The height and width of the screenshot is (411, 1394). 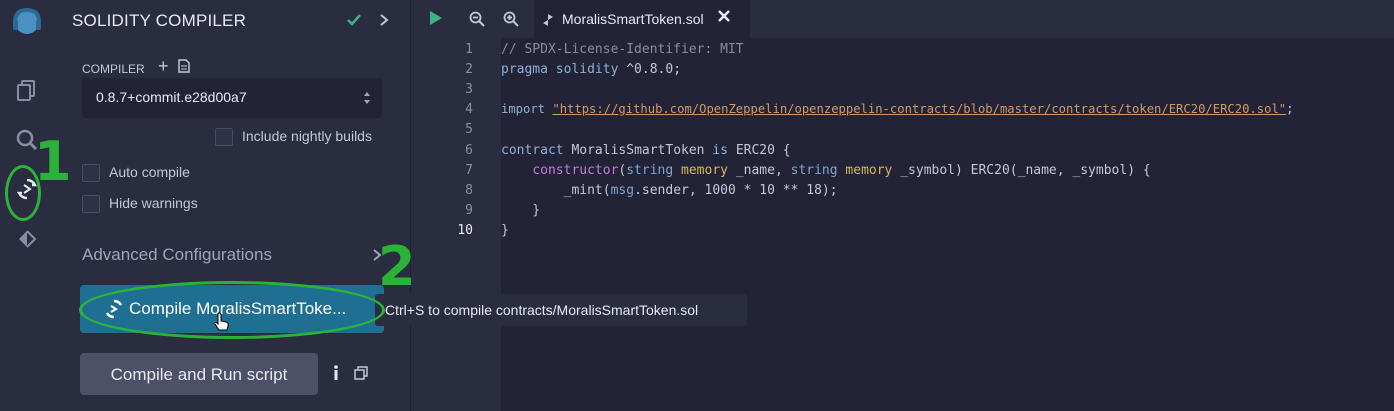 I want to click on code-token: ERC20 {, so click(x=759, y=150).